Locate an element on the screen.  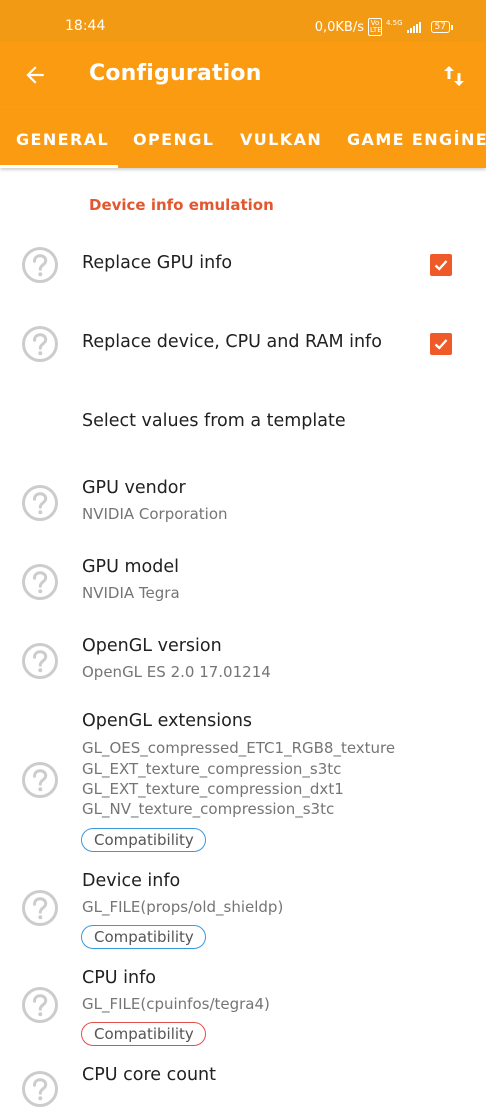
page-title: Configuration is located at coordinates (175, 73).